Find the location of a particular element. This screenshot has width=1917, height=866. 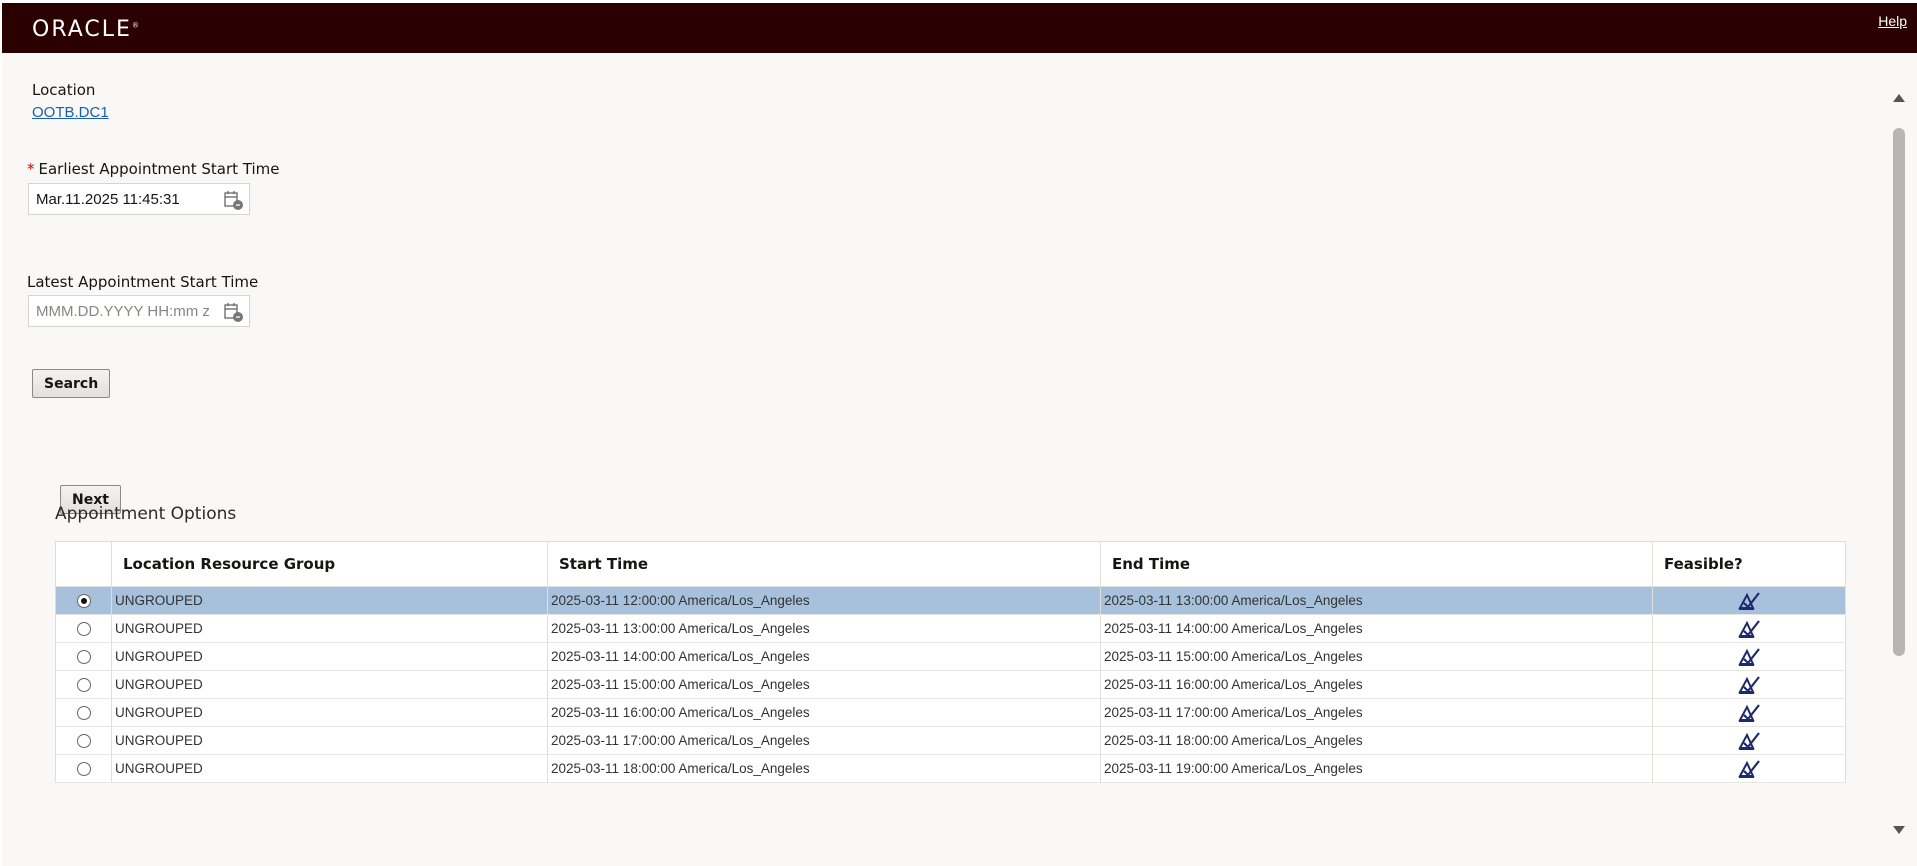

required-marker: * is located at coordinates (31, 169).